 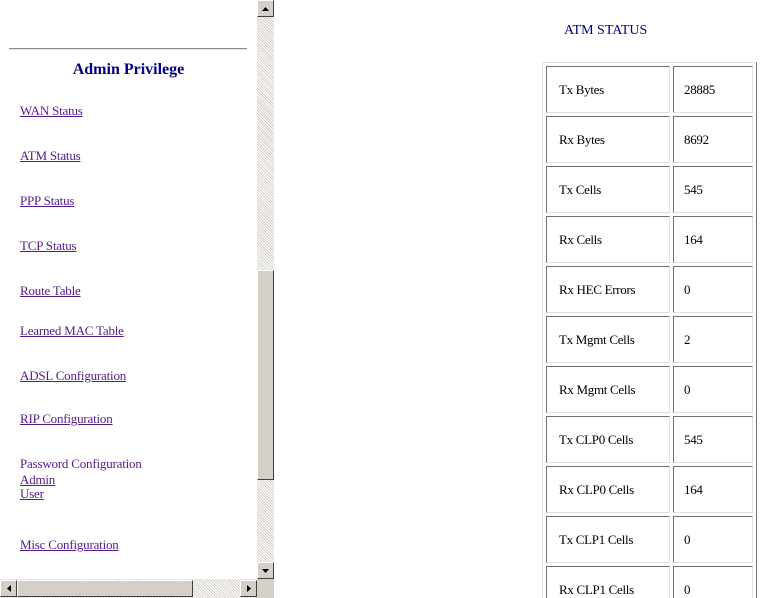 I want to click on arrow-up-icon, so click(x=265, y=8).